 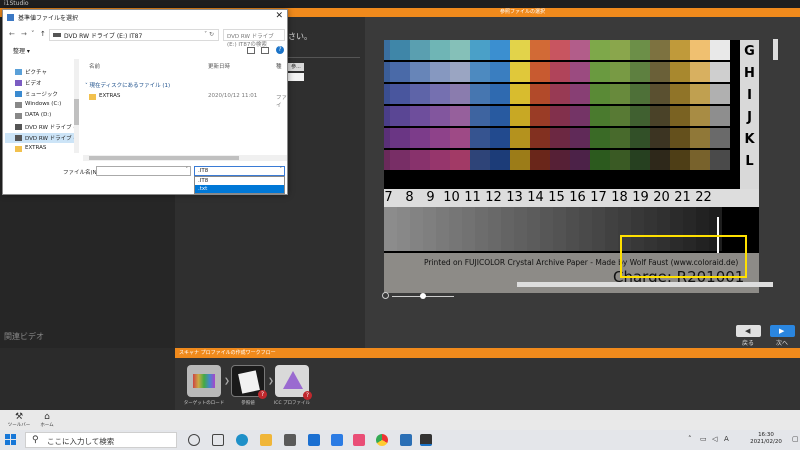 What do you see at coordinates (254, 38) in the screenshot?
I see `dialog-search-input: DVD RW ドライブ (E:) IT87の検索` at bounding box center [254, 38].